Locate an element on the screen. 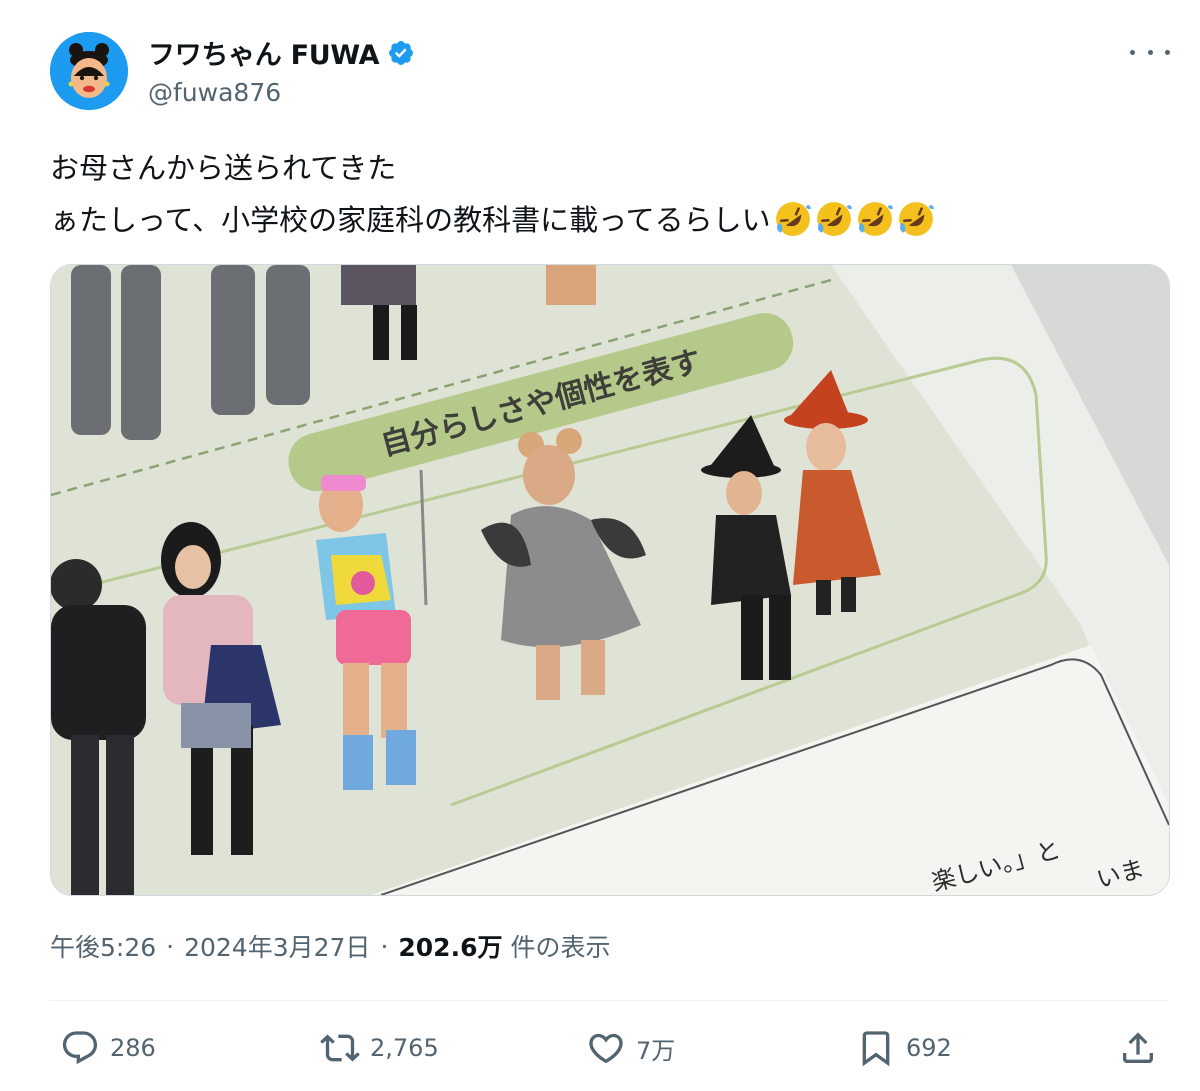 This screenshot has width=1200, height=1091. tweet-text: お母さんから送られてきた ぁたしって、小学校の家庭科の教科書に載ってるらしい is located at coordinates (605, 194).